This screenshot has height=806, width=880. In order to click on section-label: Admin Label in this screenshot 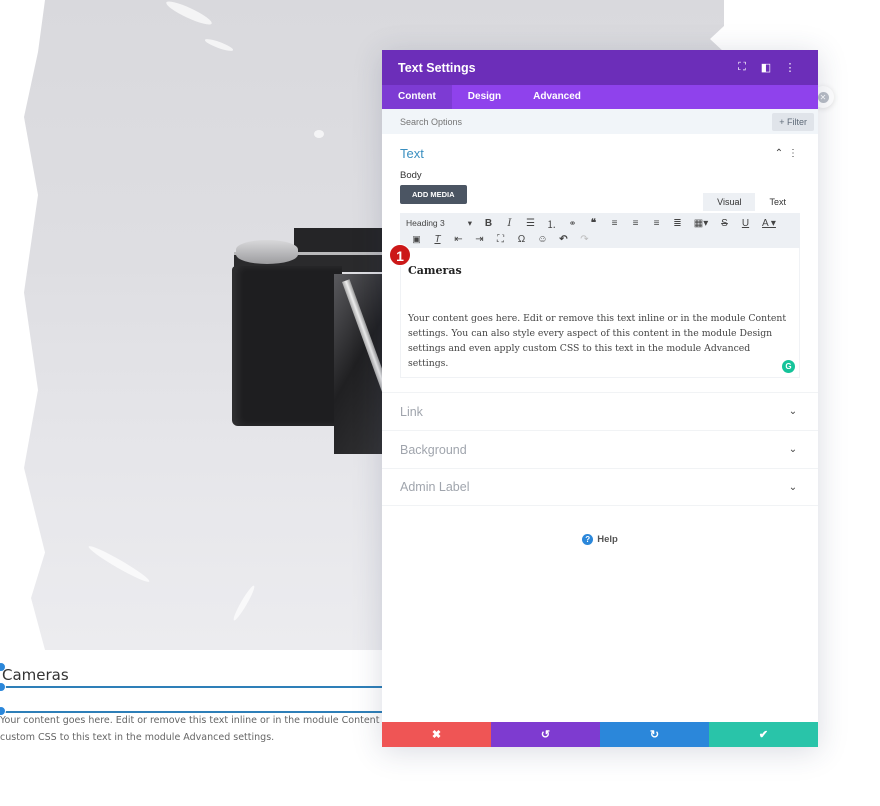, I will do `click(435, 487)`.